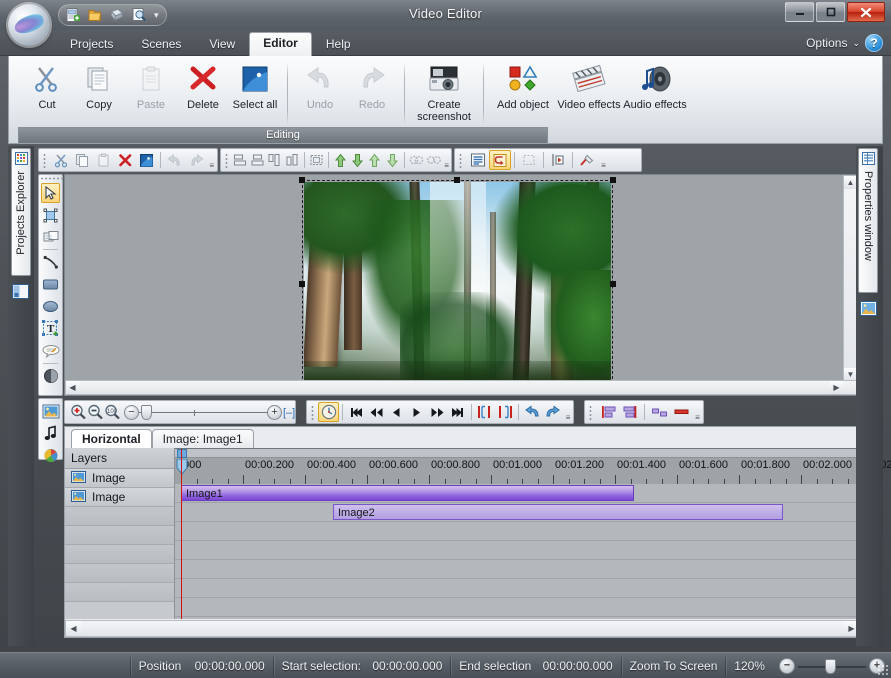  Describe the element at coordinates (697, 412) in the screenshot. I see `clip-toolbar-overflow: ≡` at that location.